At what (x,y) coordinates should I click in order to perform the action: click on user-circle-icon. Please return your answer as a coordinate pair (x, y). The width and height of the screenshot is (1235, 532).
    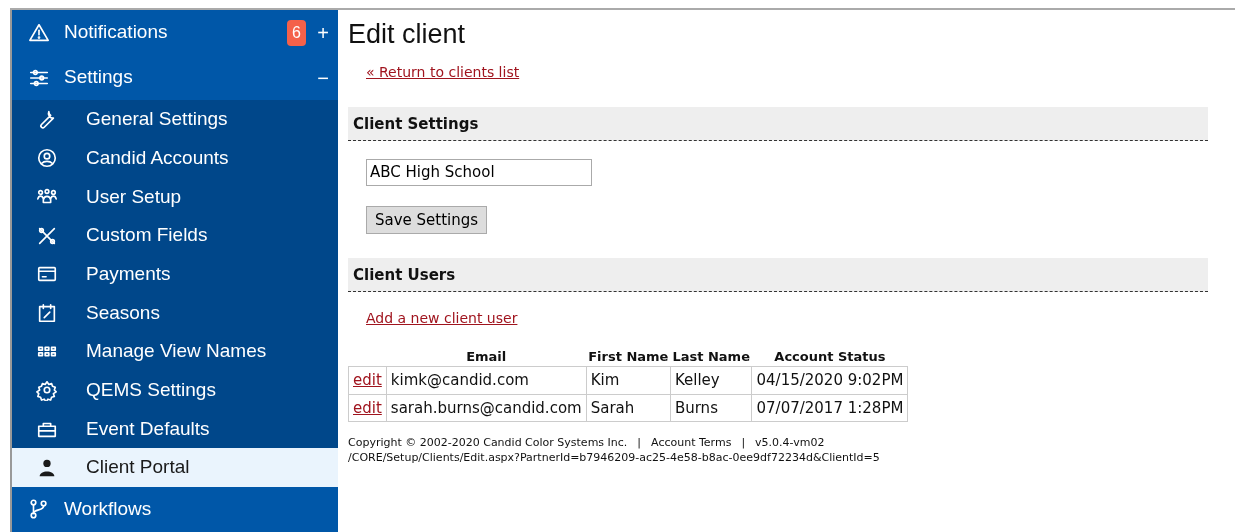
    Looking at the image, I should click on (47, 158).